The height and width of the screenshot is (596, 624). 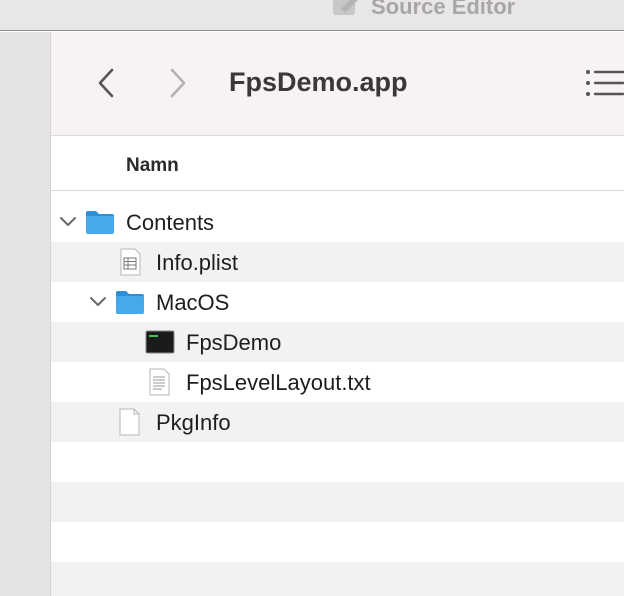 I want to click on list-view-button, so click(x=603, y=83).